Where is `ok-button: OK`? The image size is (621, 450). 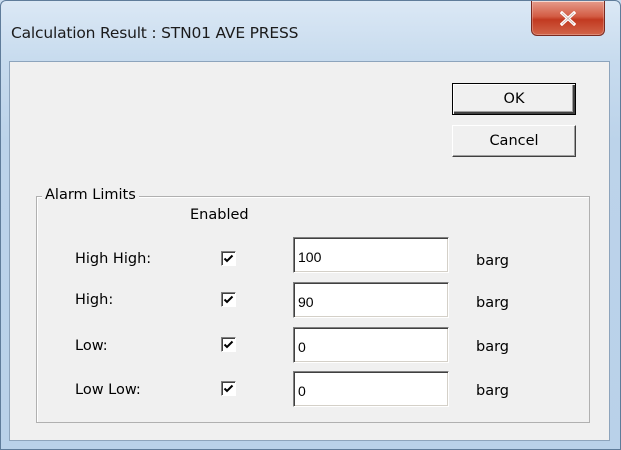 ok-button: OK is located at coordinates (514, 99).